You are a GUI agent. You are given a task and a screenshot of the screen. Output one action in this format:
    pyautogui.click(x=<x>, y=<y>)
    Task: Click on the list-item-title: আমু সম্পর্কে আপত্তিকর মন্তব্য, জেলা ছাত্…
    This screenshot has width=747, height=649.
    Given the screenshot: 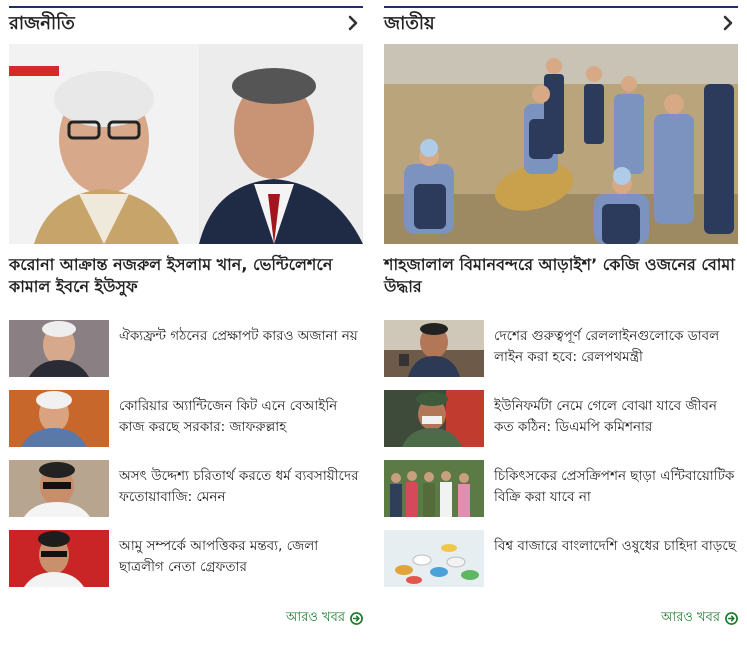 What is the action you would take?
    pyautogui.click(x=241, y=559)
    